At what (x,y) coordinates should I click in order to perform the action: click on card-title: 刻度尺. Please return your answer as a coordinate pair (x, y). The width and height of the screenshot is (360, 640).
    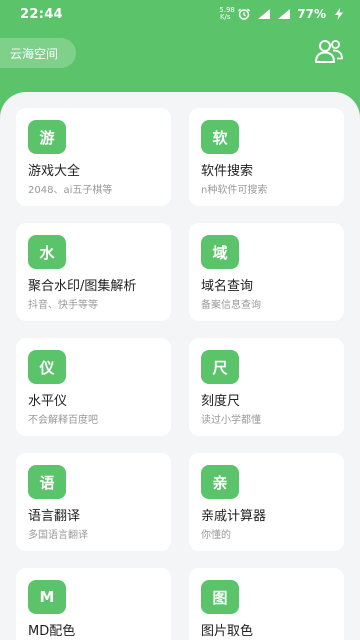
    Looking at the image, I should click on (221, 401).